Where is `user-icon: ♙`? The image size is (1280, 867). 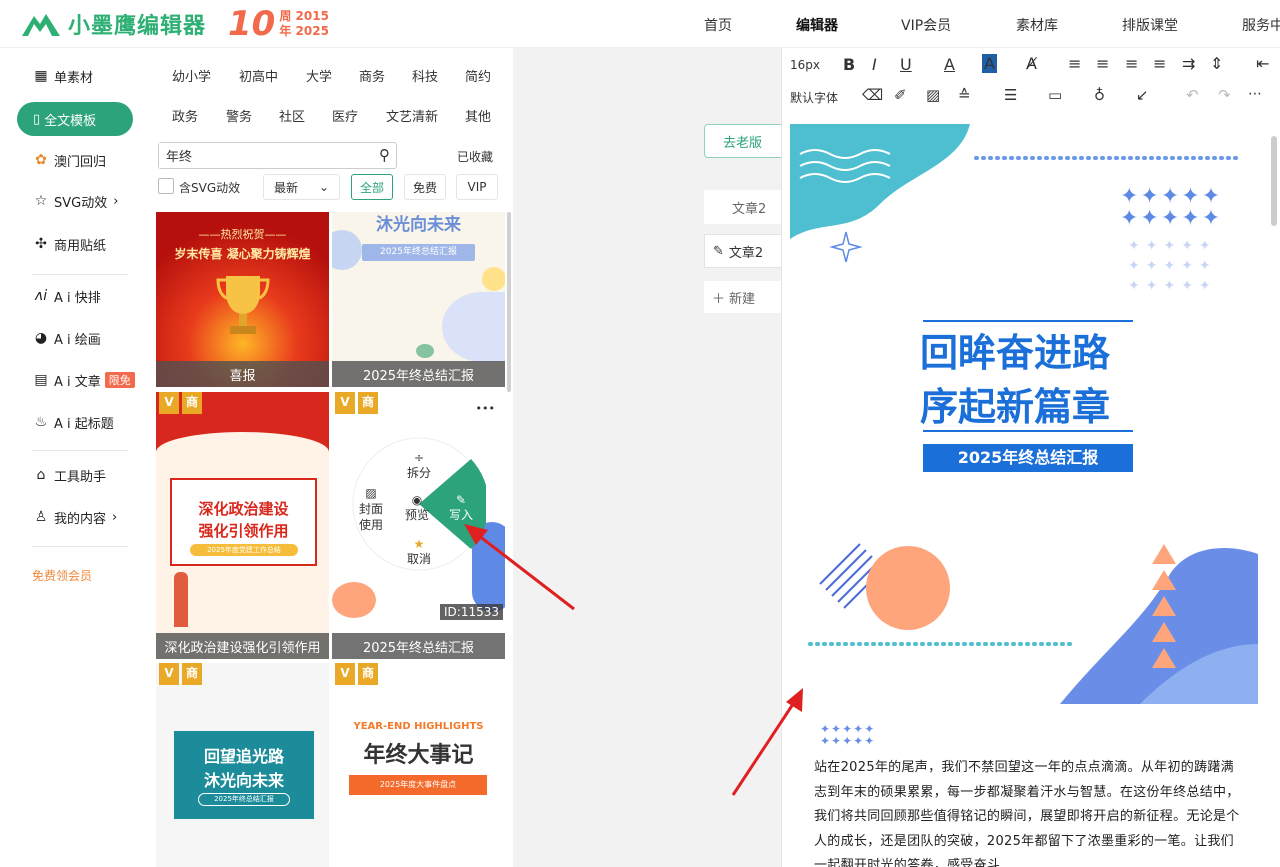 user-icon: ♙ is located at coordinates (41, 517).